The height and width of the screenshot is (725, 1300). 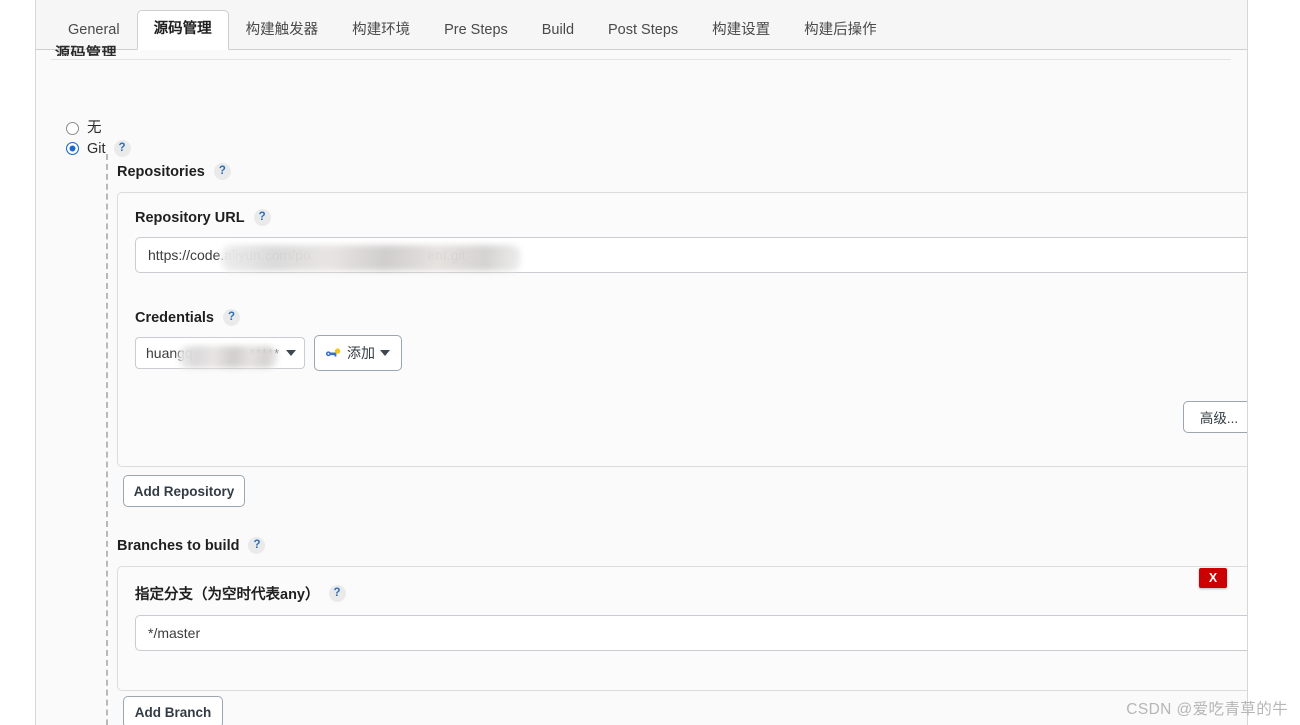 I want to click on radio-git-label: Git, so click(x=96, y=148).